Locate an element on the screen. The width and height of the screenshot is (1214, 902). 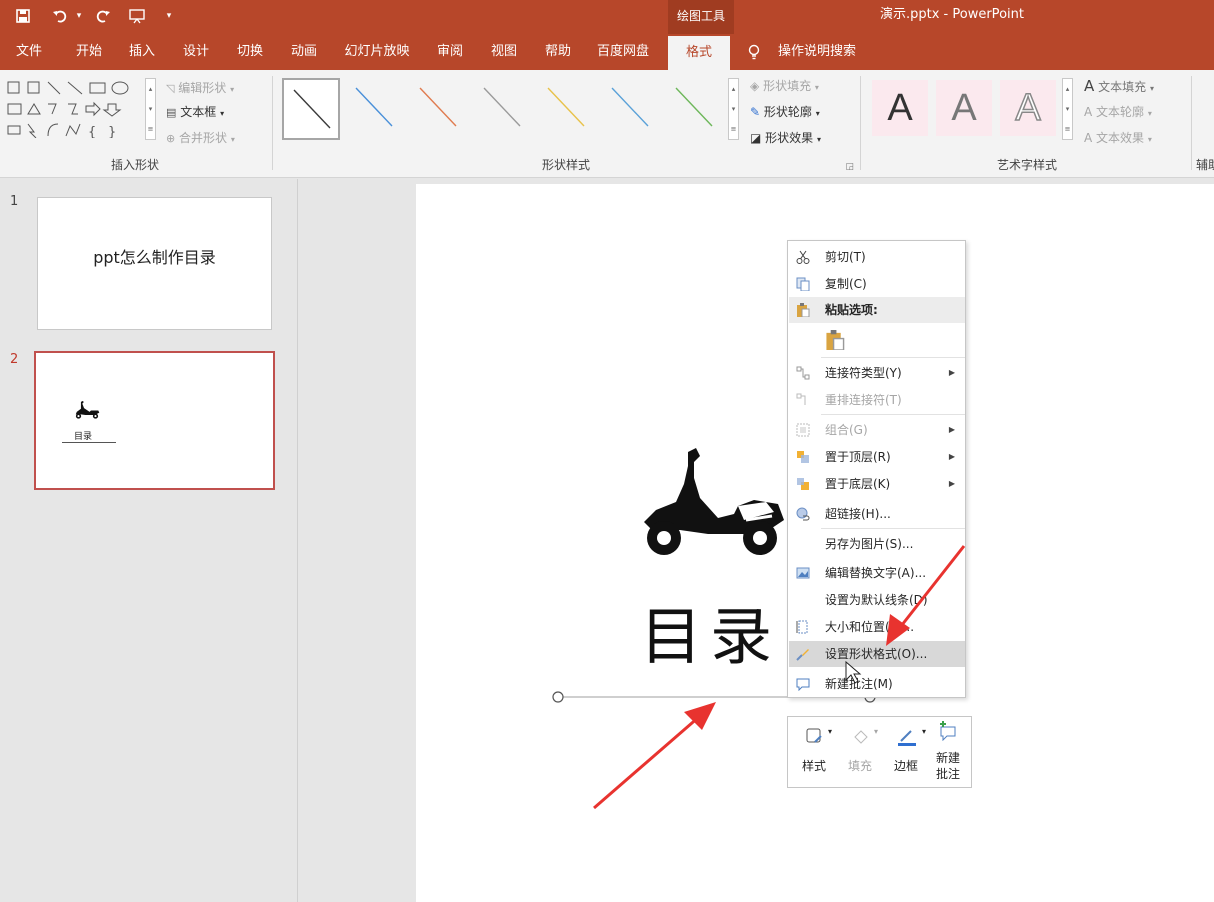
shape-gallery: {} is located at coordinates (76, 108).